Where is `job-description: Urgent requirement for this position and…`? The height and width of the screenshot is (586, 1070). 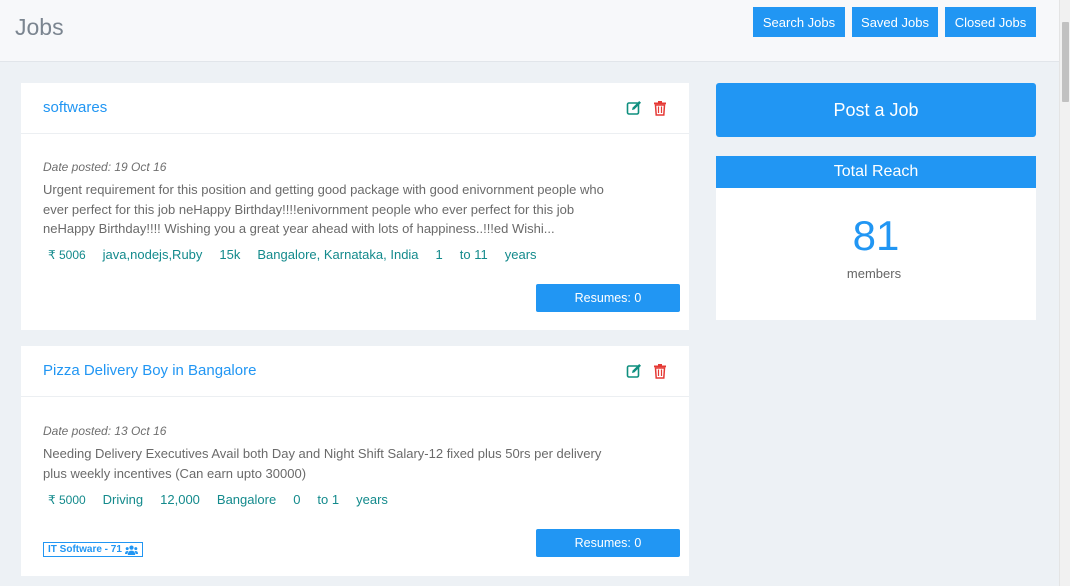 job-description: Urgent requirement for this position and… is located at coordinates (323, 209).